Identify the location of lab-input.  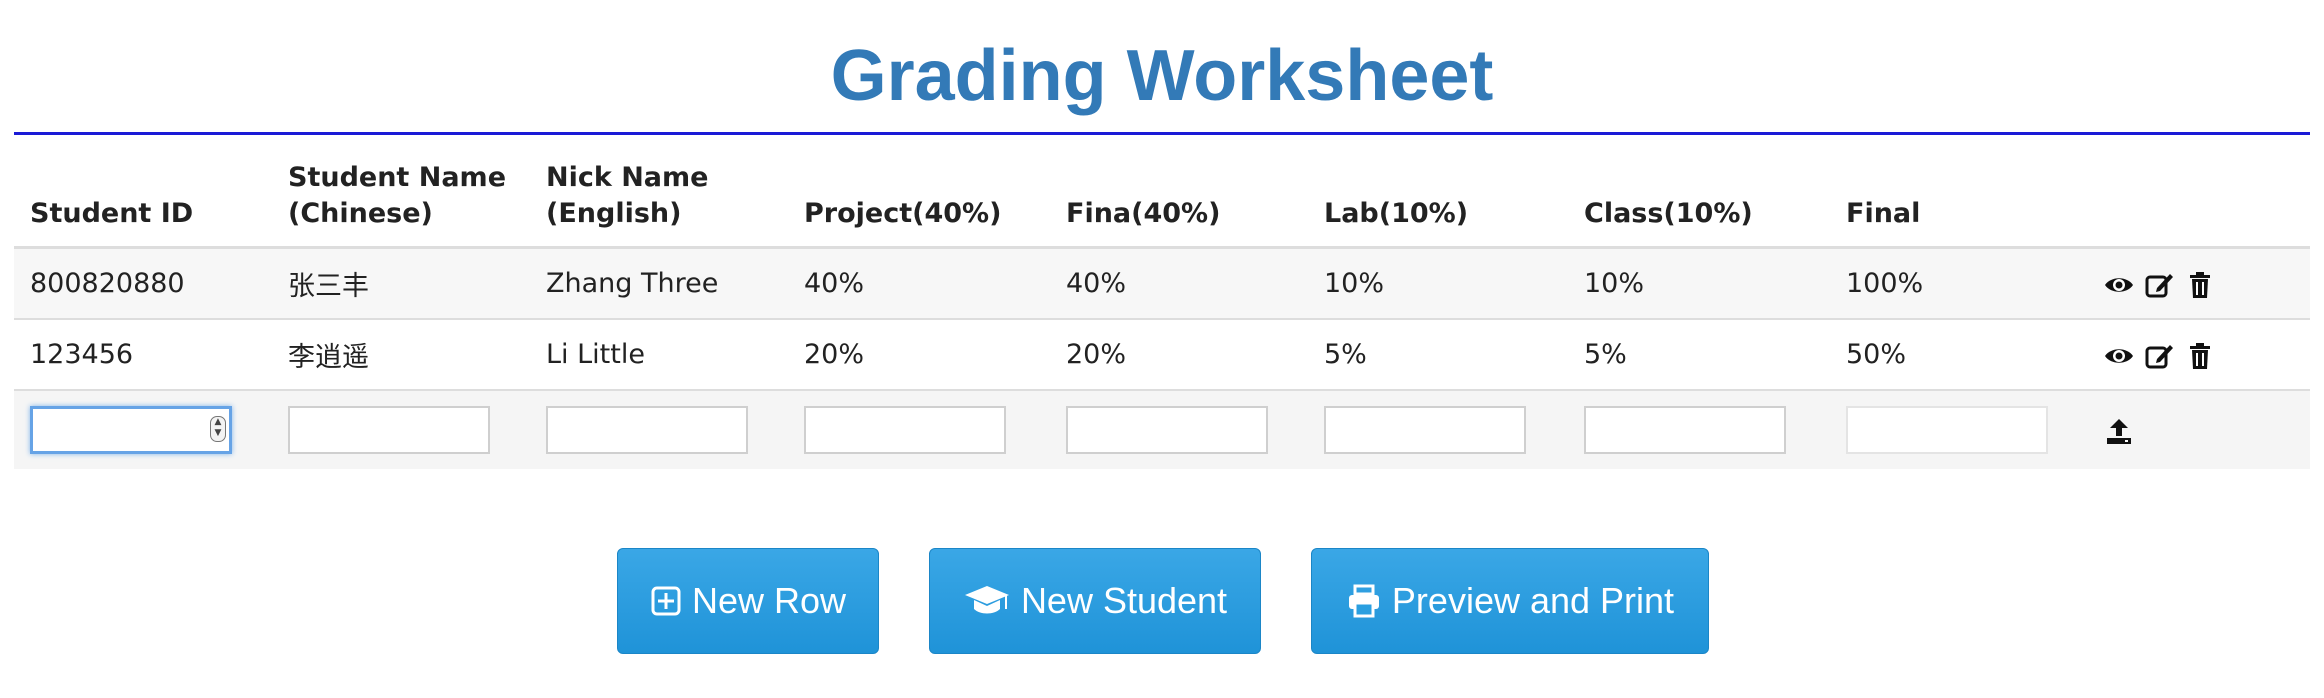
(1425, 430).